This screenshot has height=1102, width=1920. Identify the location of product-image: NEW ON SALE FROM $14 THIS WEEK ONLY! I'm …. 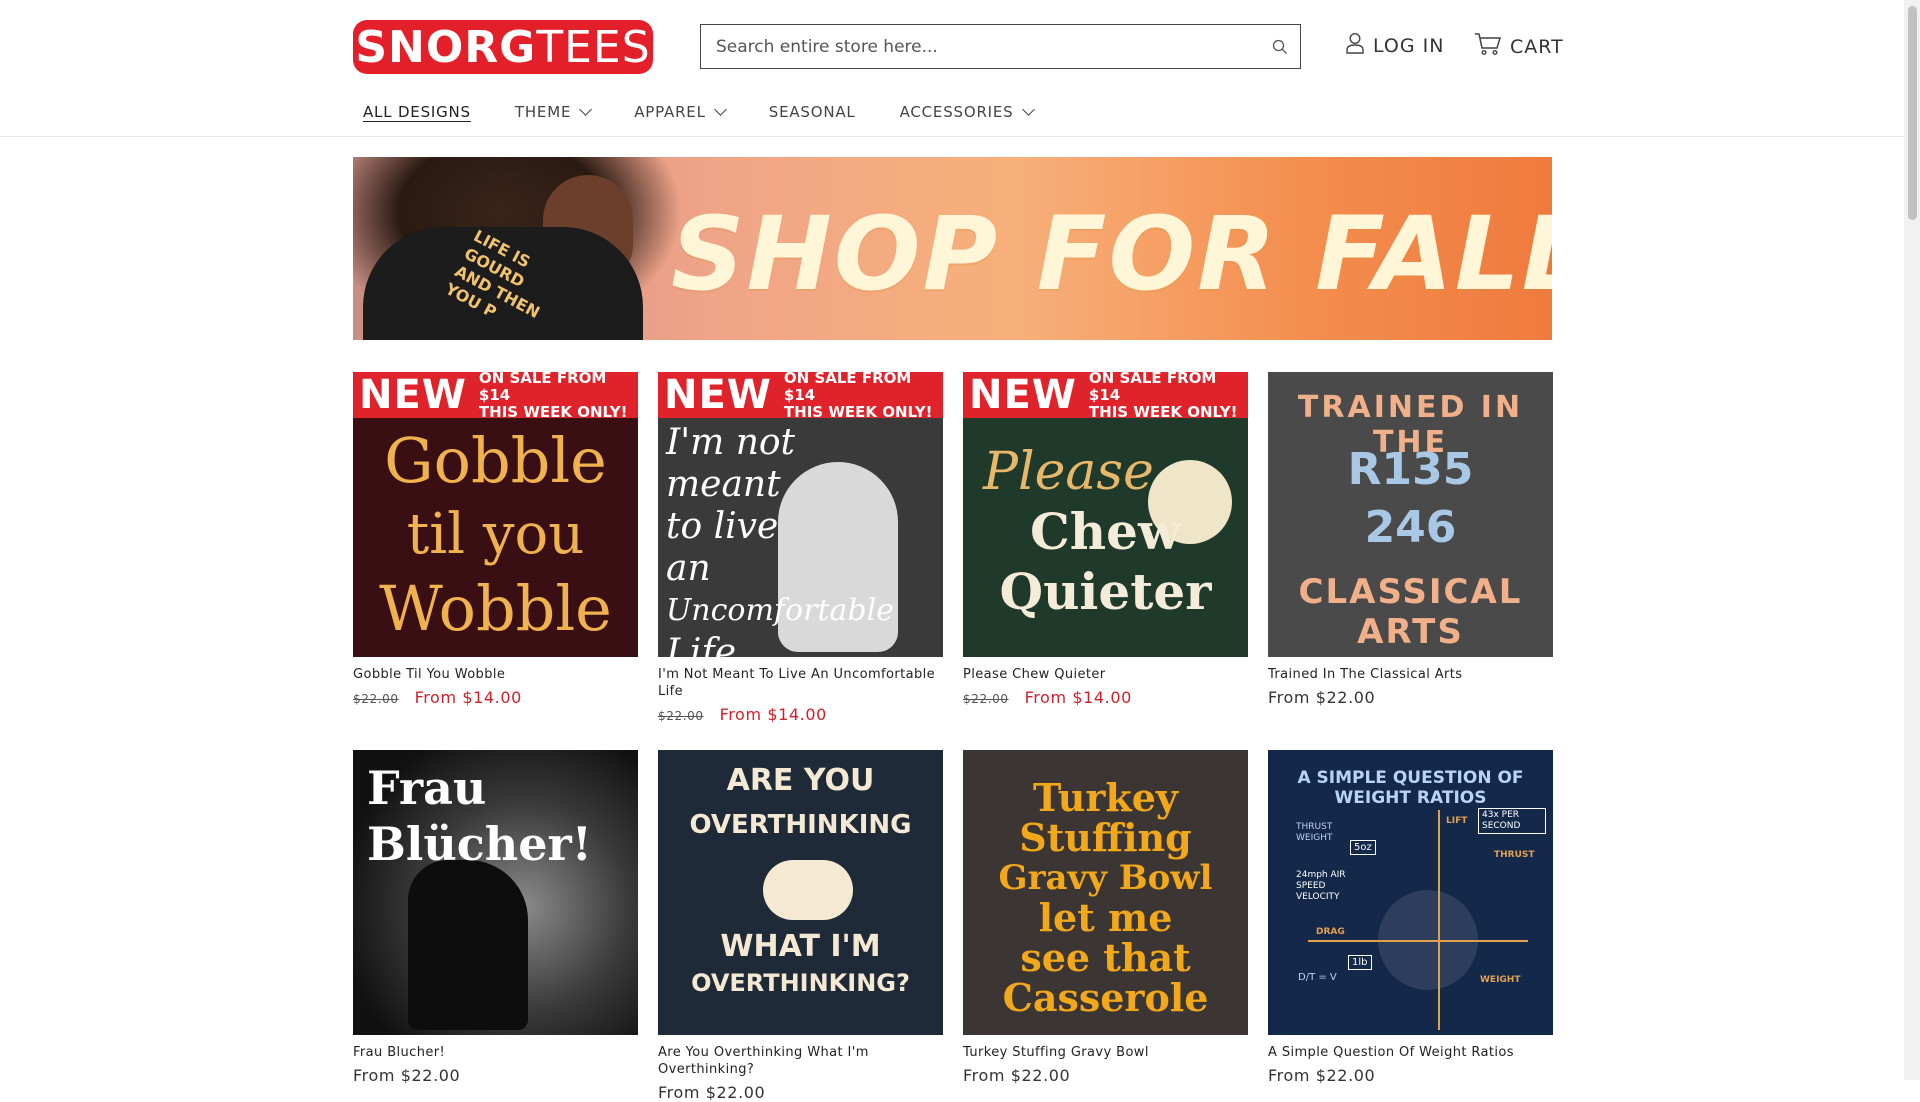
(800, 514).